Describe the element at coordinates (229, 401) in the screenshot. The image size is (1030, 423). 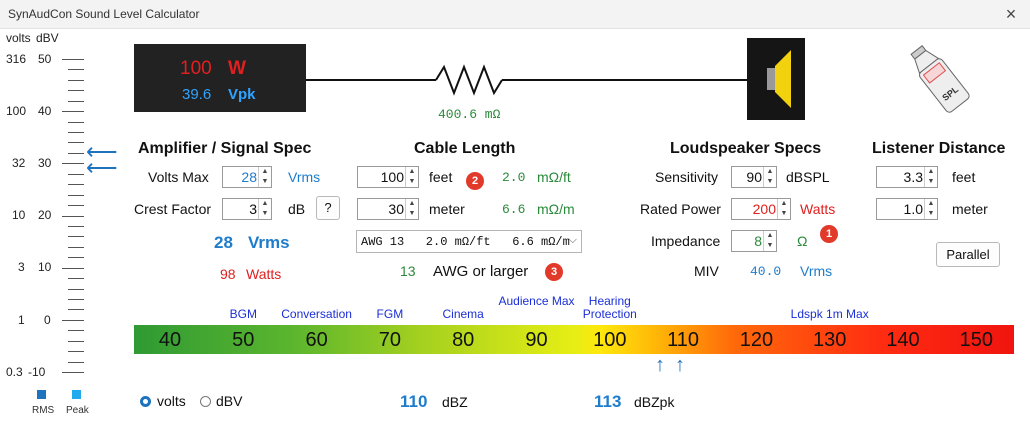
I see `dbv-radio-label: dBV` at that location.